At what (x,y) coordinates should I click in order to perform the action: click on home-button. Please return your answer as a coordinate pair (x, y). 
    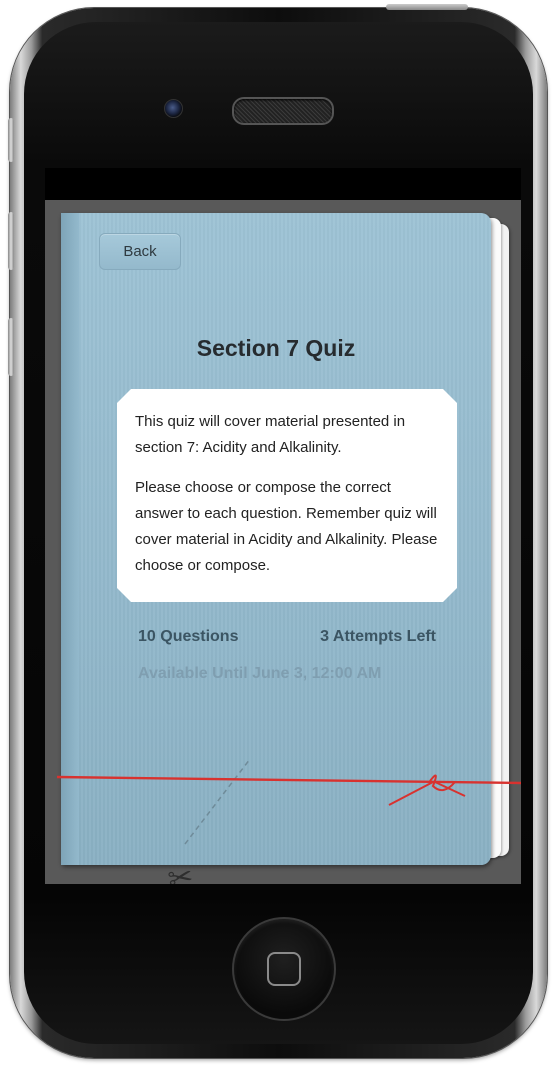
    Looking at the image, I should click on (284, 969).